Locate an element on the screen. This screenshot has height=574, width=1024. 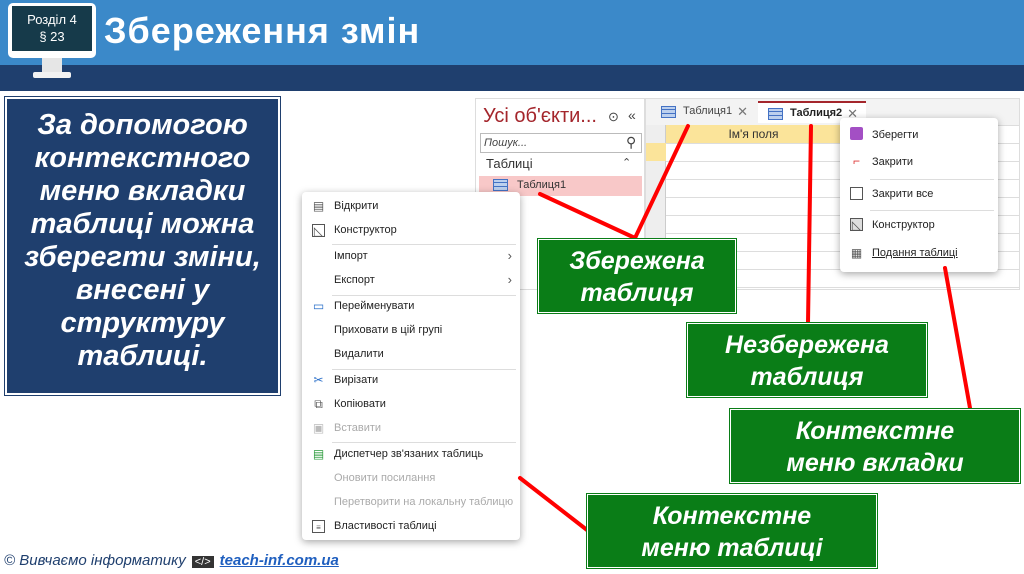
callout-saved: Збережена таблиця is located at coordinates (637, 276).